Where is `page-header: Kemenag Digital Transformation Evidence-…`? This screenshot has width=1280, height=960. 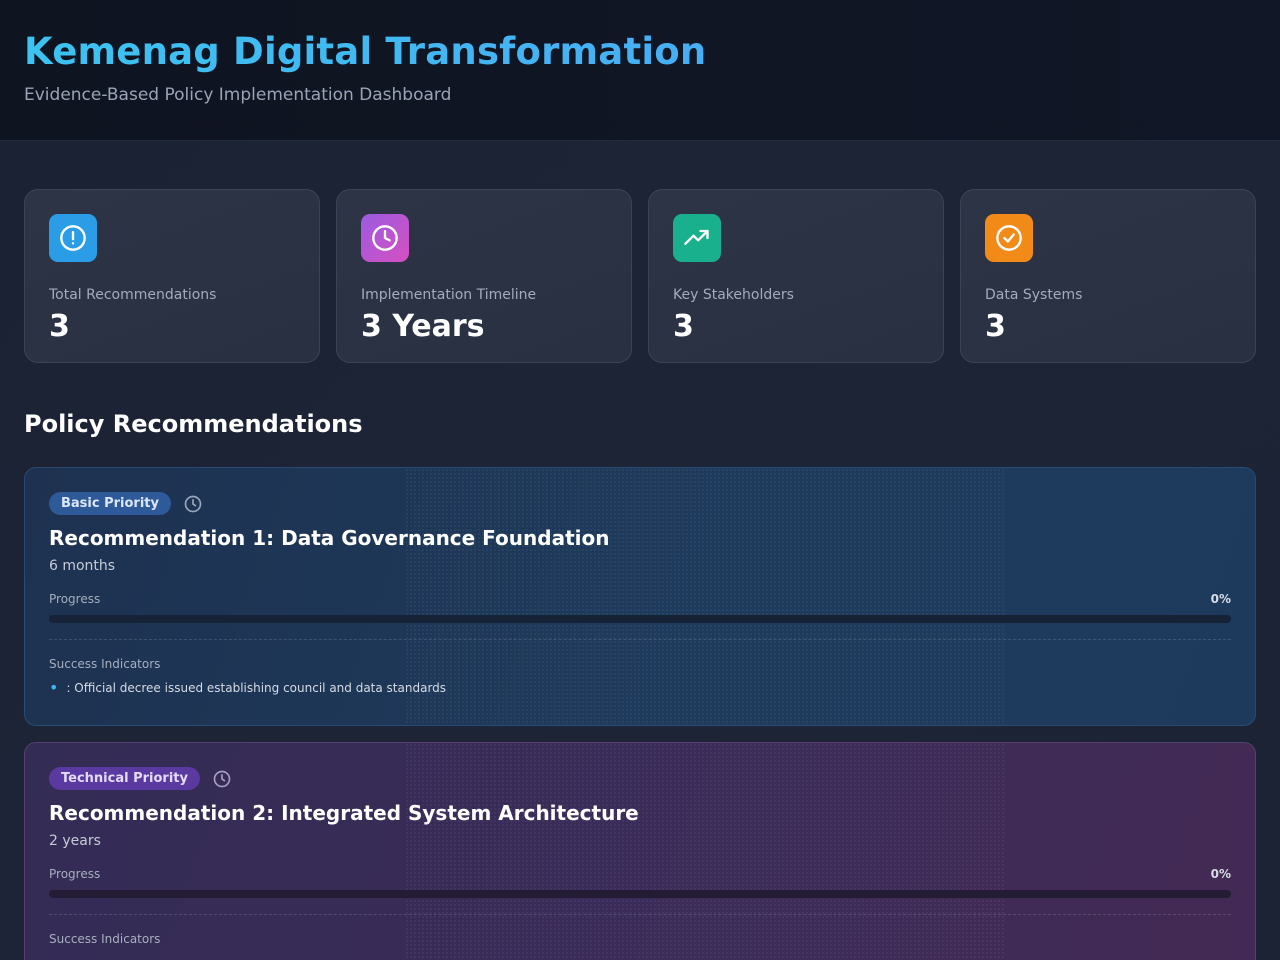 page-header: Kemenag Digital Transformation Evidence-… is located at coordinates (640, 70).